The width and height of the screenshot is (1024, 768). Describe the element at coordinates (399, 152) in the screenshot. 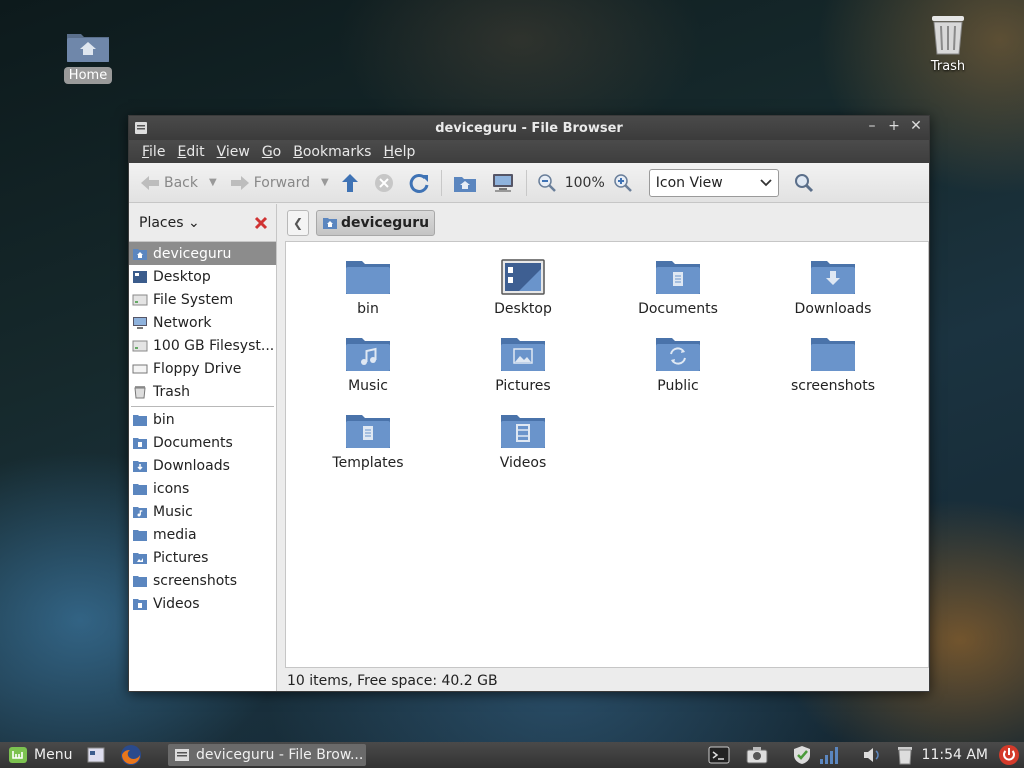

I see `menu-help: Help` at that location.